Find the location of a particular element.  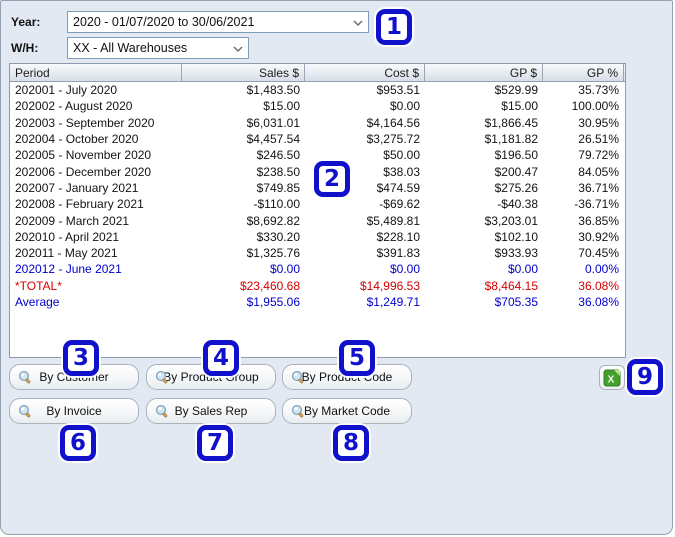

table-header: Period Sales $ Cost $ GP $ GP % is located at coordinates (317, 73).